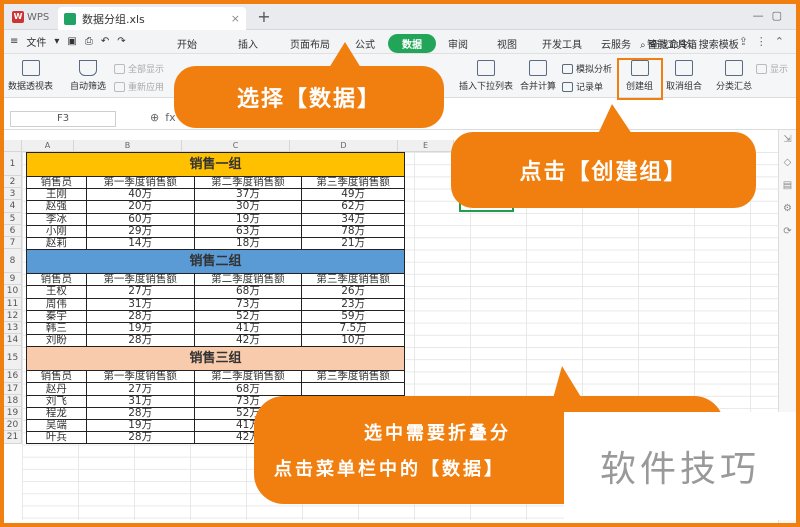 The width and height of the screenshot is (800, 527). What do you see at coordinates (236, 146) in the screenshot?
I see `column-header: C` at bounding box center [236, 146].